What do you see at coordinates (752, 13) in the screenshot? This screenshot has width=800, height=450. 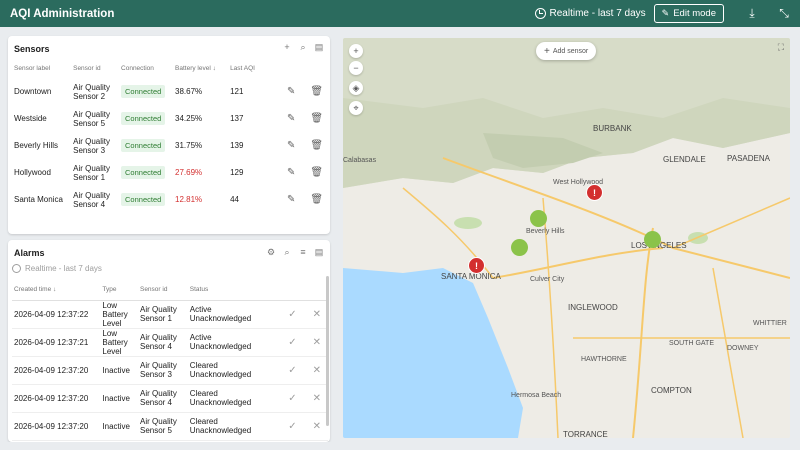 I see `download-icon: ⤓` at bounding box center [752, 13].